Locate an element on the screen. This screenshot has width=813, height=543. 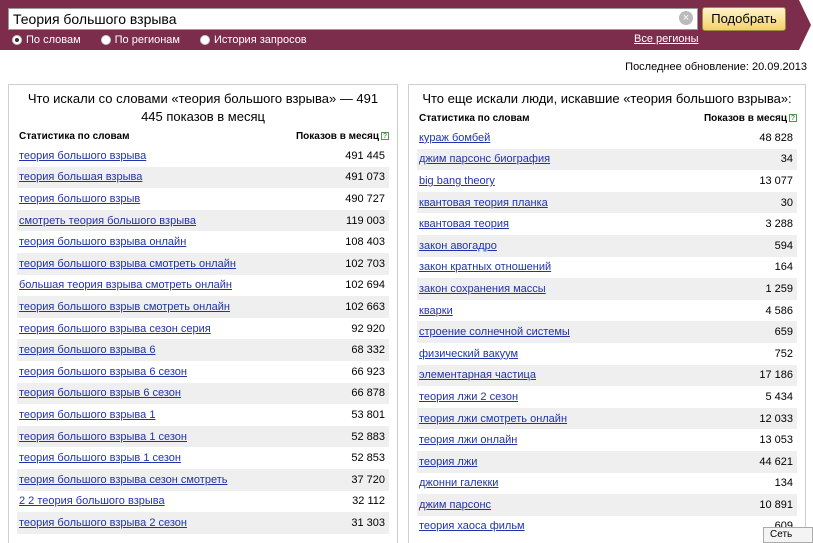
mode-by-words: По словам is located at coordinates (46, 40).